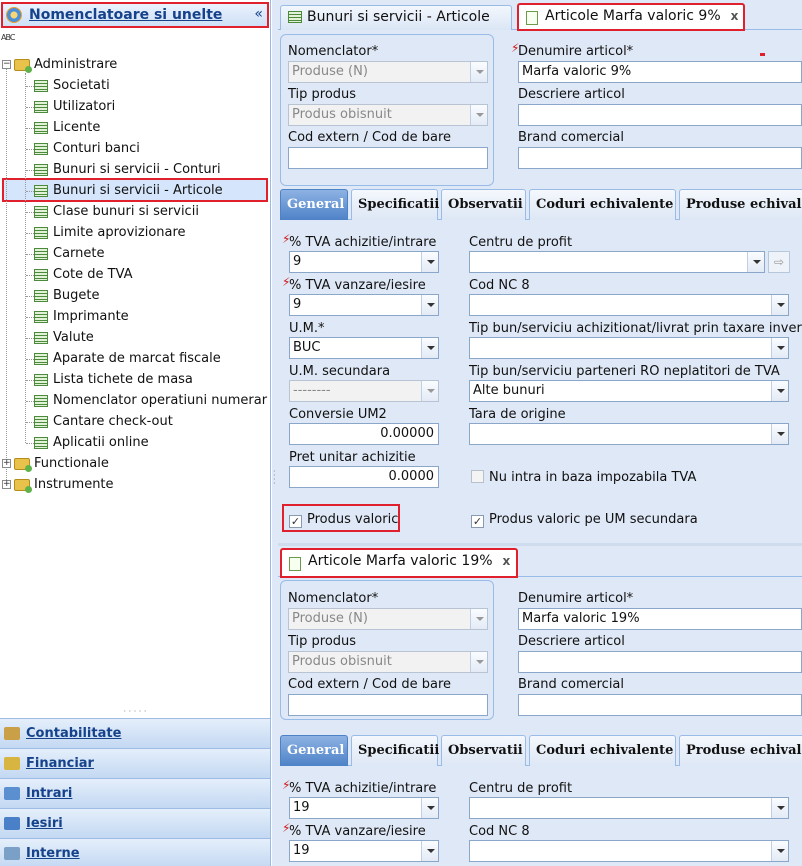 The height and width of the screenshot is (866, 802). I want to click on tva-vanzare-select: 19, so click(364, 851).